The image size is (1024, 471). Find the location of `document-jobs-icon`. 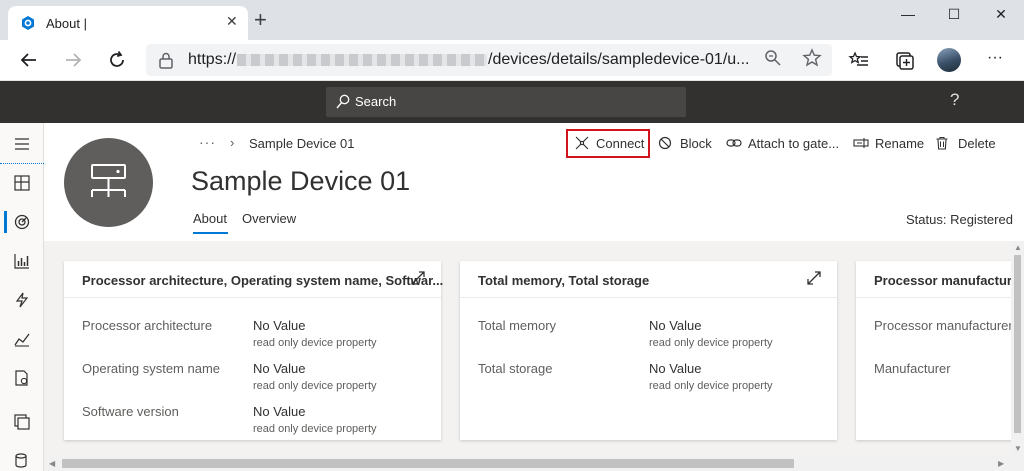

document-jobs-icon is located at coordinates (21, 378).